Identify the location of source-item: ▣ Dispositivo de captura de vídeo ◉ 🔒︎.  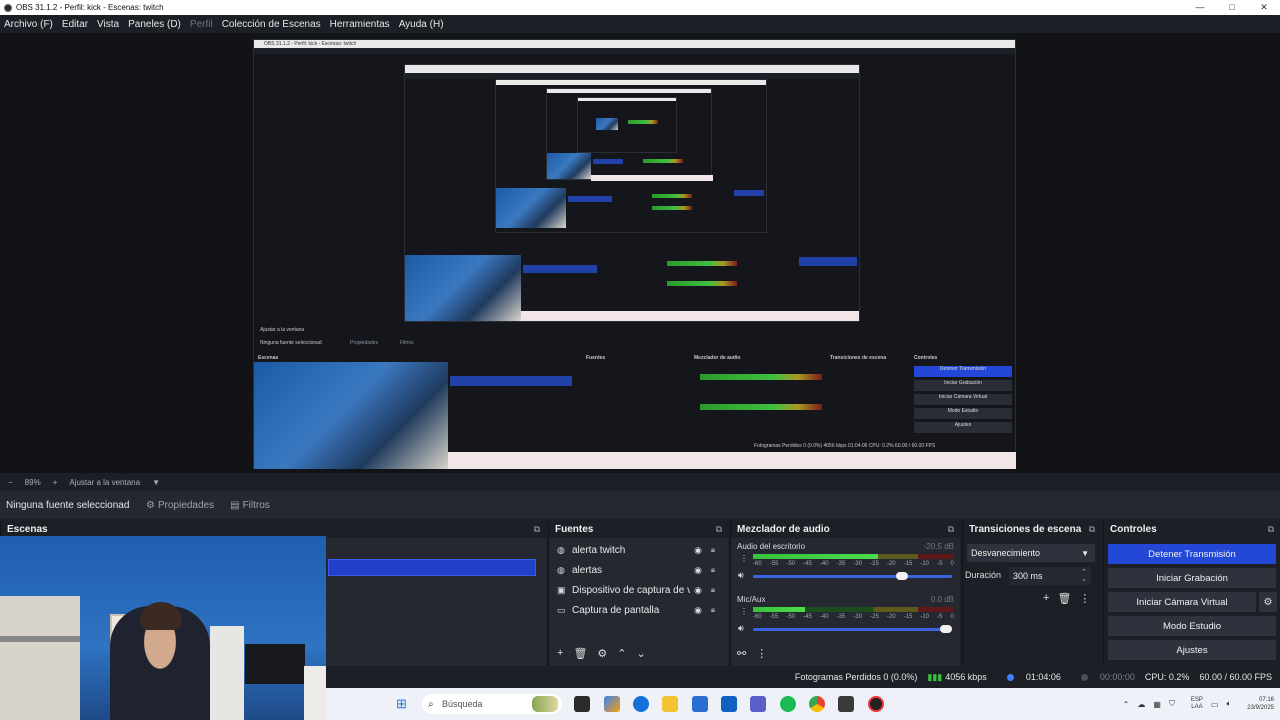
(638, 590).